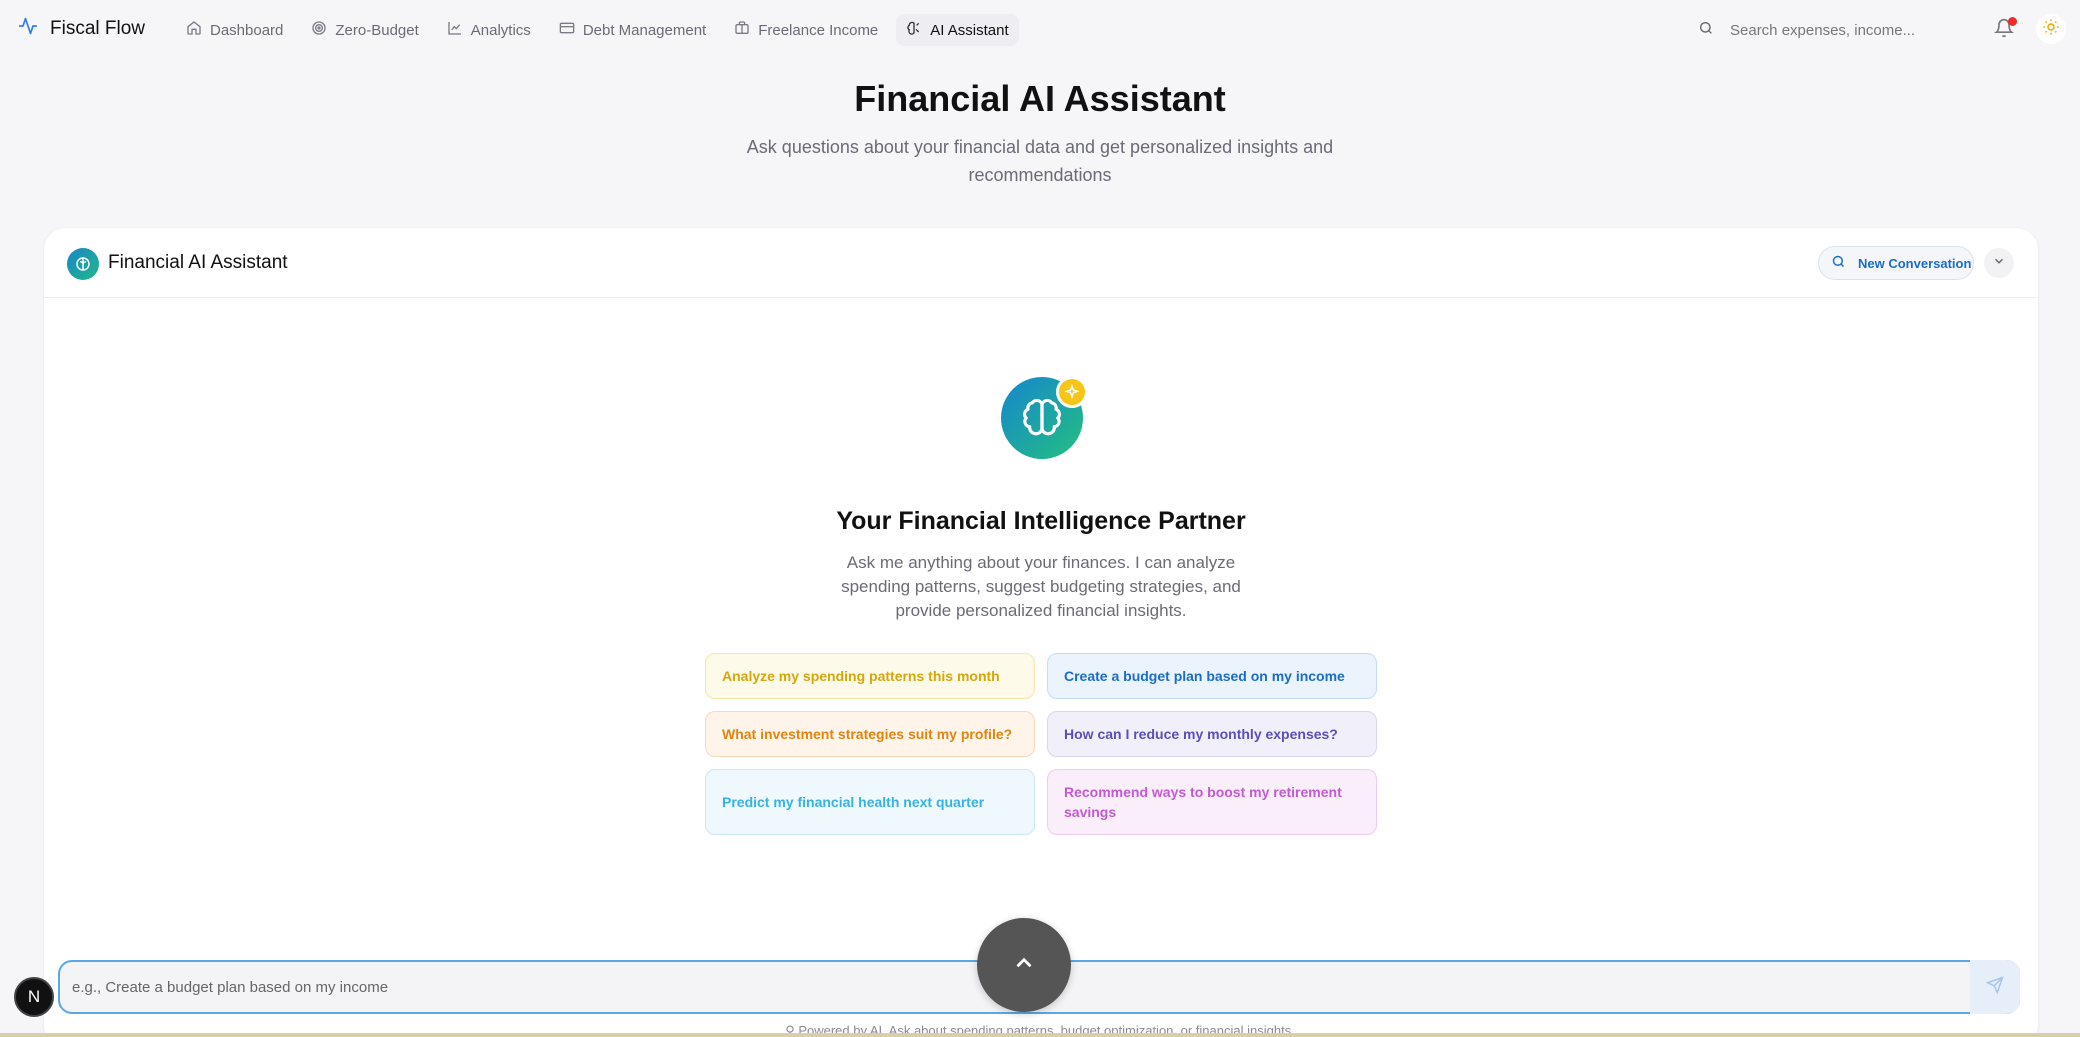  I want to click on theme-toggle-button, so click(2051, 29).